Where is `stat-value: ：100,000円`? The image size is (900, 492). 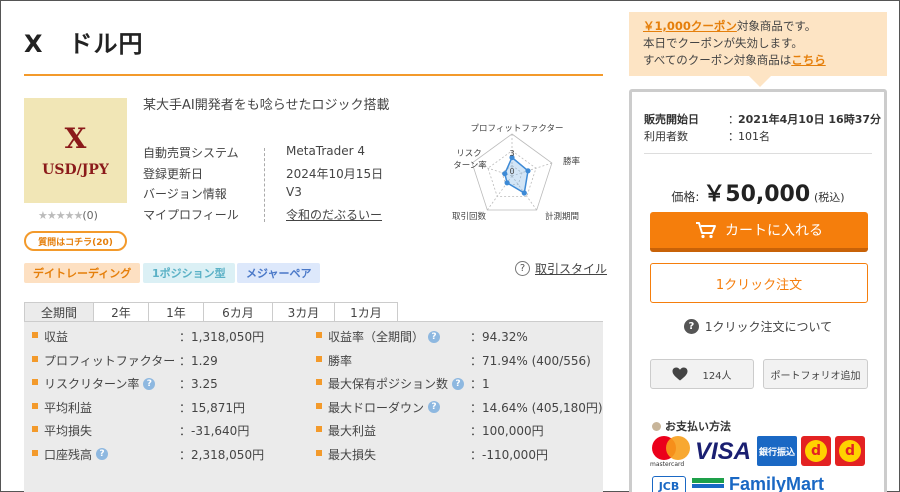
stat-value: ：100,000円 is located at coordinates (507, 431).